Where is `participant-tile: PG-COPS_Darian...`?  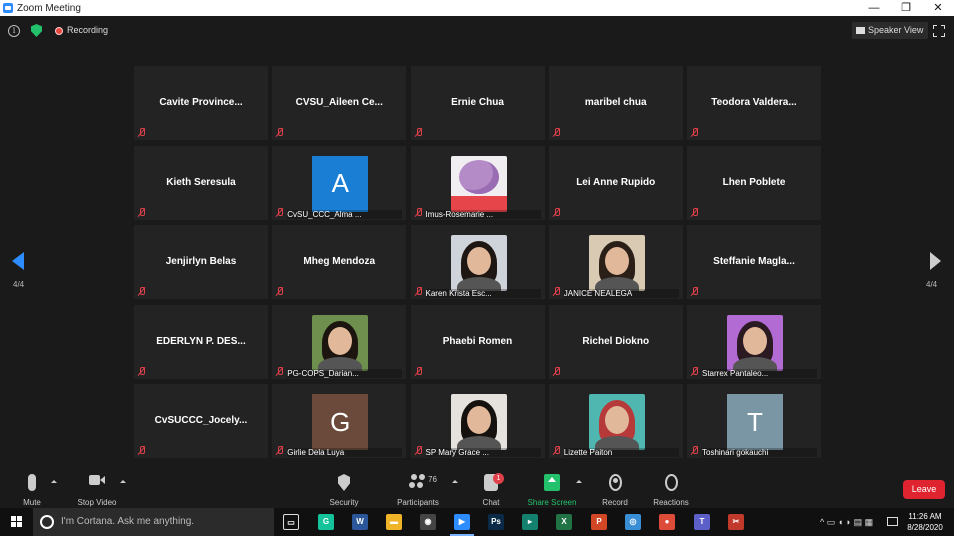 participant-tile: PG-COPS_Darian... is located at coordinates (339, 341).